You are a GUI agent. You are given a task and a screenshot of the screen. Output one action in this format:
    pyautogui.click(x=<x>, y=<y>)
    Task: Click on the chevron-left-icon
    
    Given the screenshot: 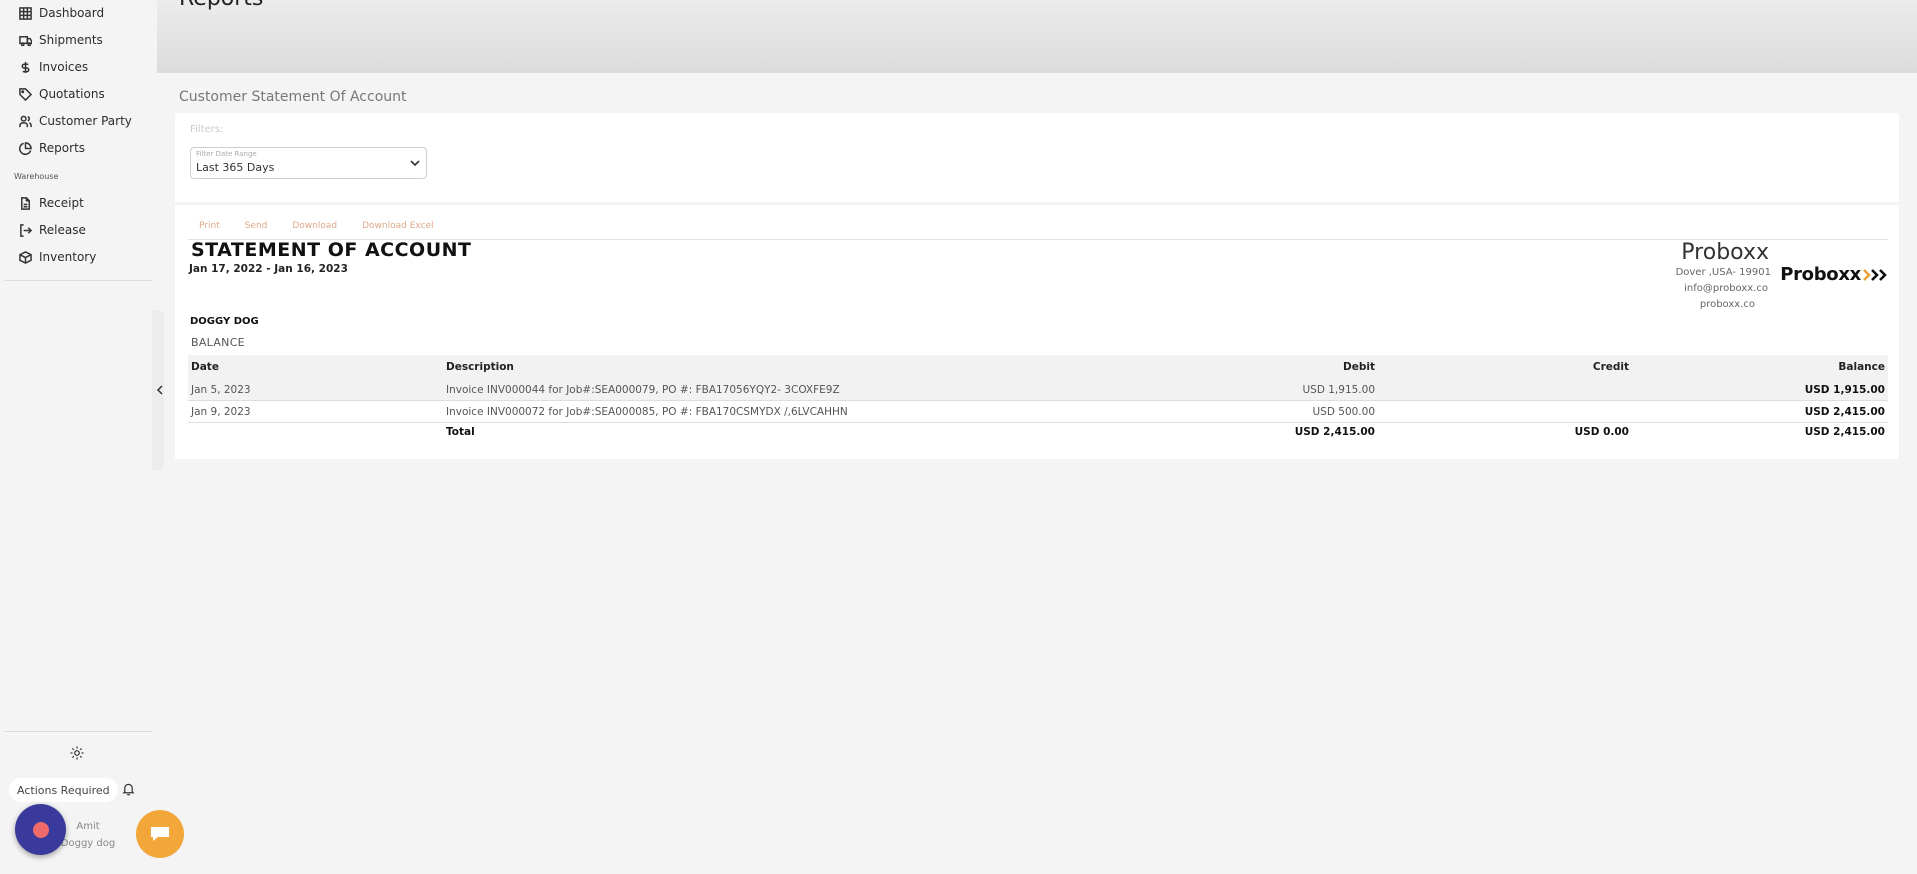 What is the action you would take?
    pyautogui.click(x=159, y=390)
    